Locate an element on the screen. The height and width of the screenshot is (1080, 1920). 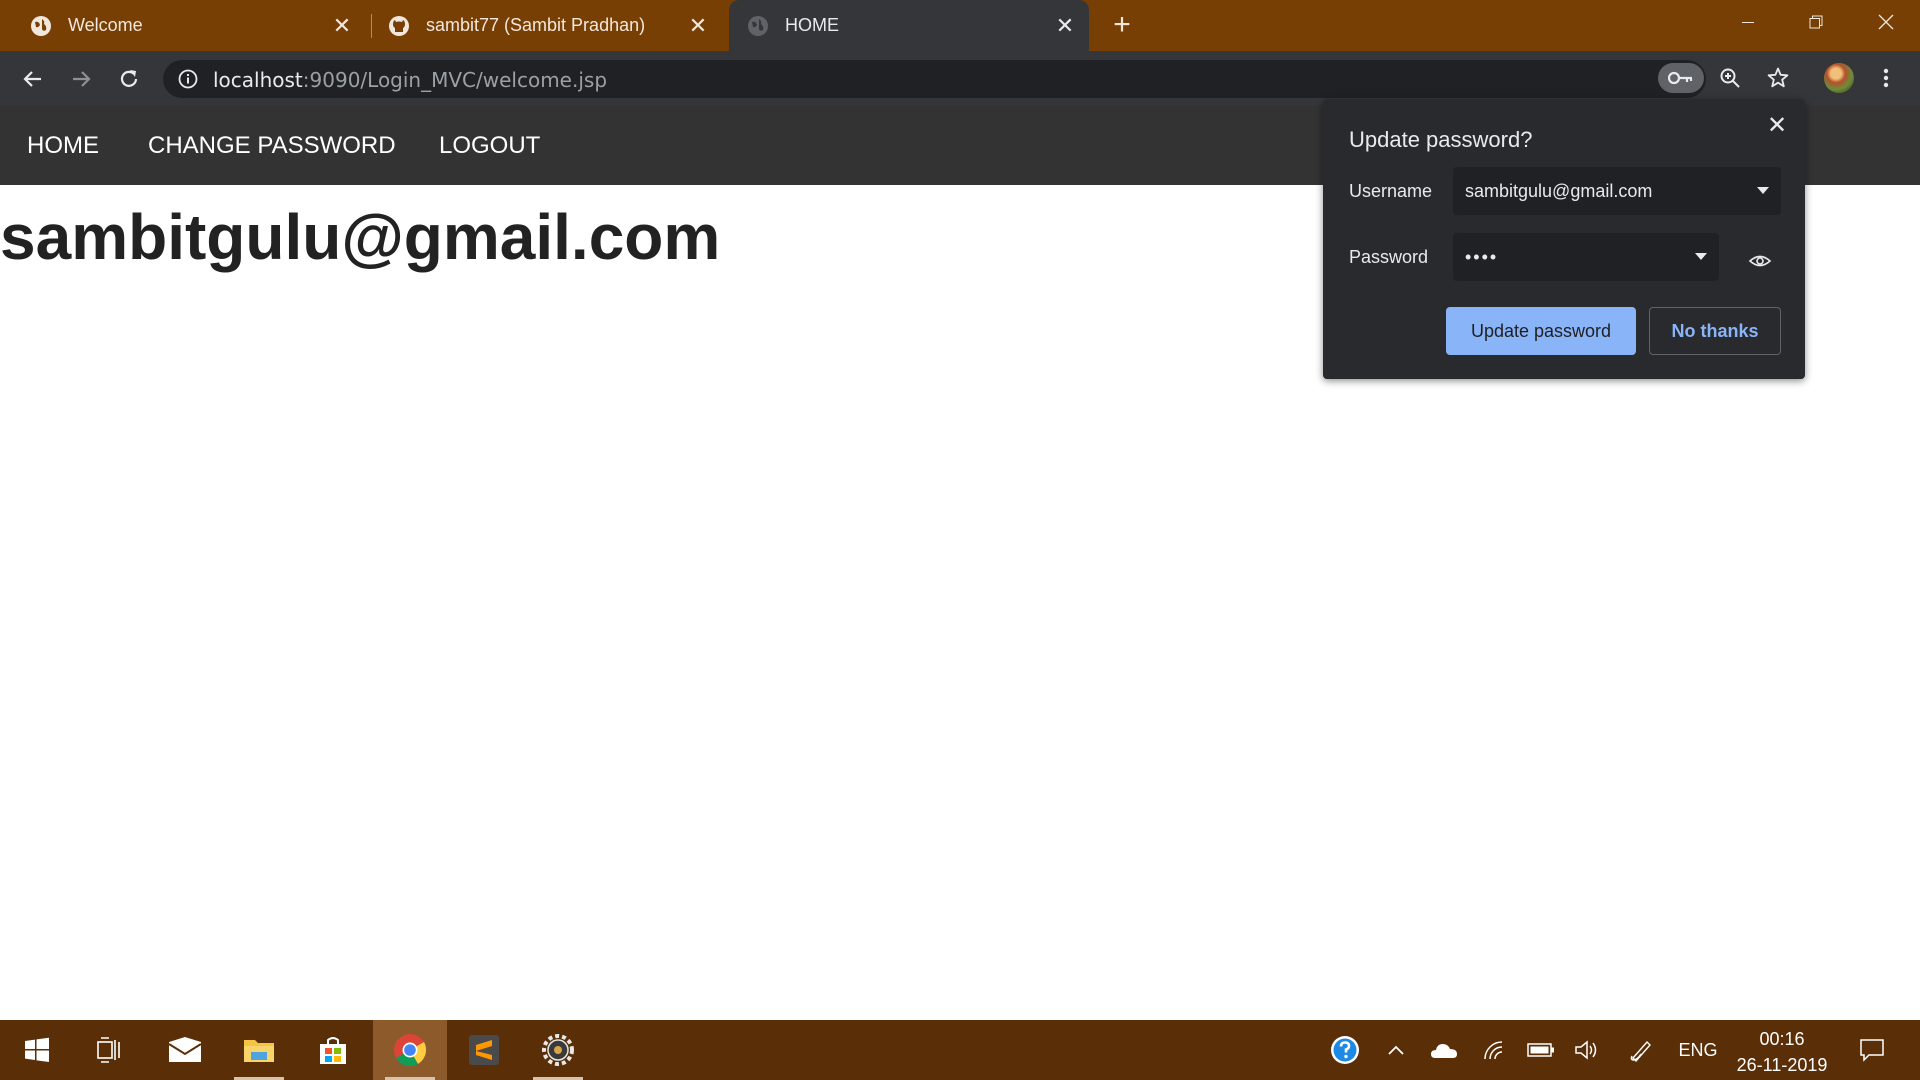
minimize-icon is located at coordinates (1748, 22).